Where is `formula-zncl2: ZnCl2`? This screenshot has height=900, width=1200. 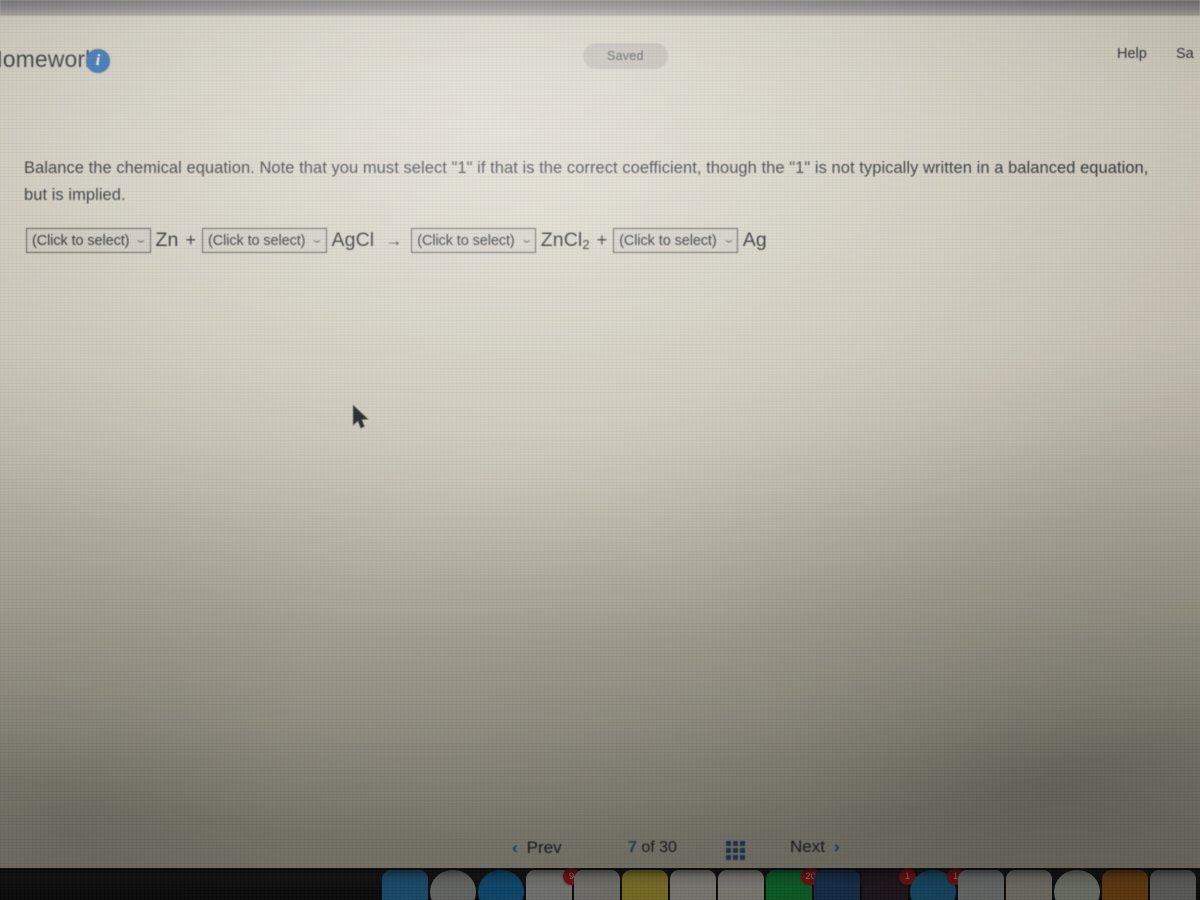
formula-zncl2: ZnCl2 is located at coordinates (565, 240).